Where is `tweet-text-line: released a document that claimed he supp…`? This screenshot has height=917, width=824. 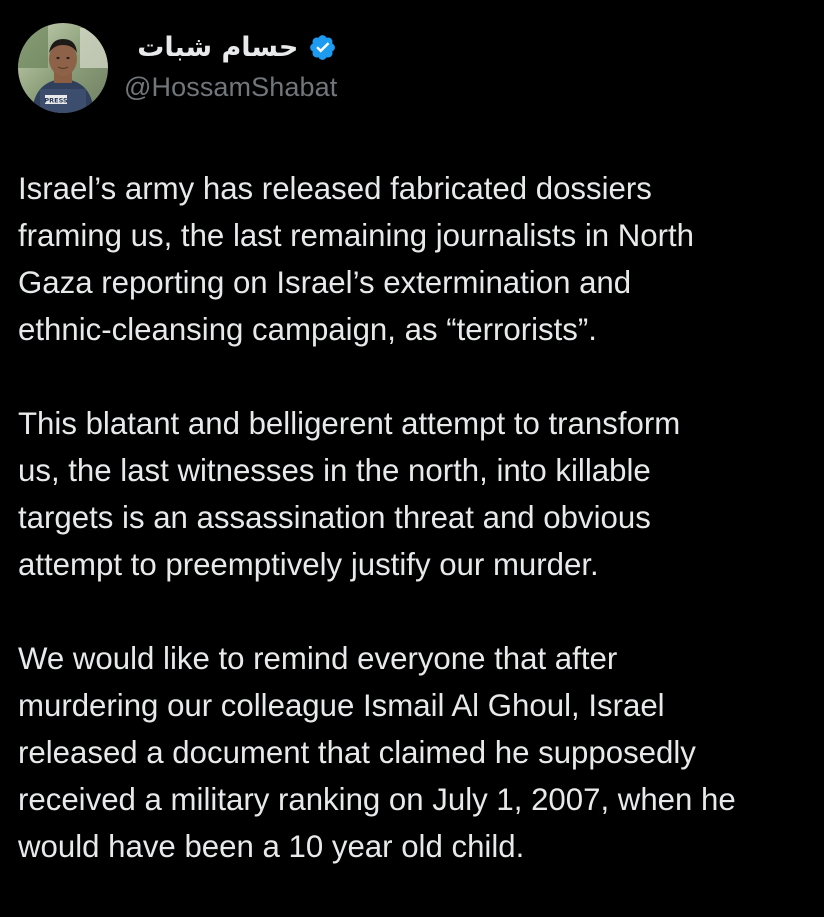 tweet-text-line: released a document that claimed he supp… is located at coordinates (357, 752).